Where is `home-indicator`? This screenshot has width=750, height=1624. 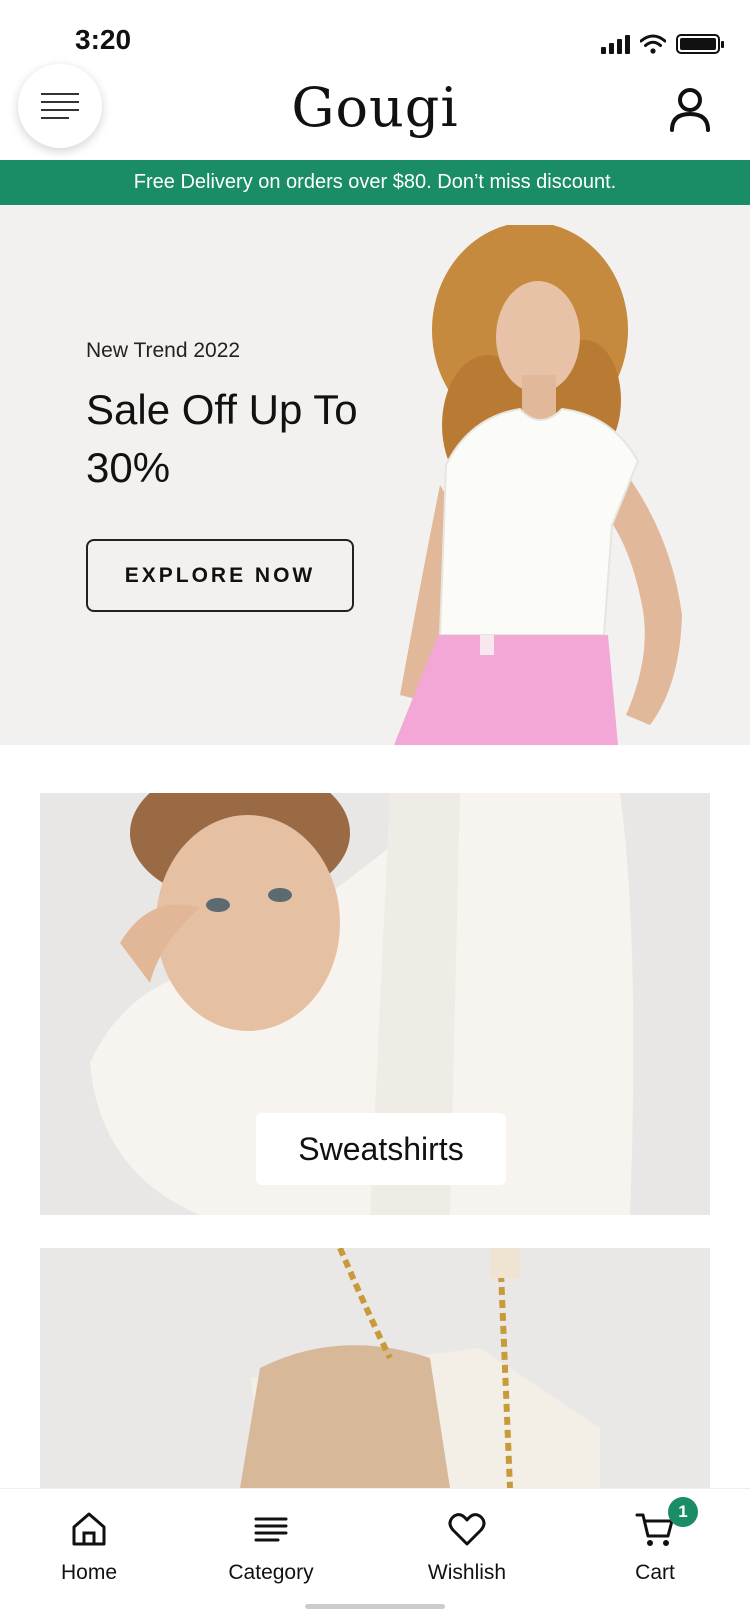
home-indicator is located at coordinates (375, 1606).